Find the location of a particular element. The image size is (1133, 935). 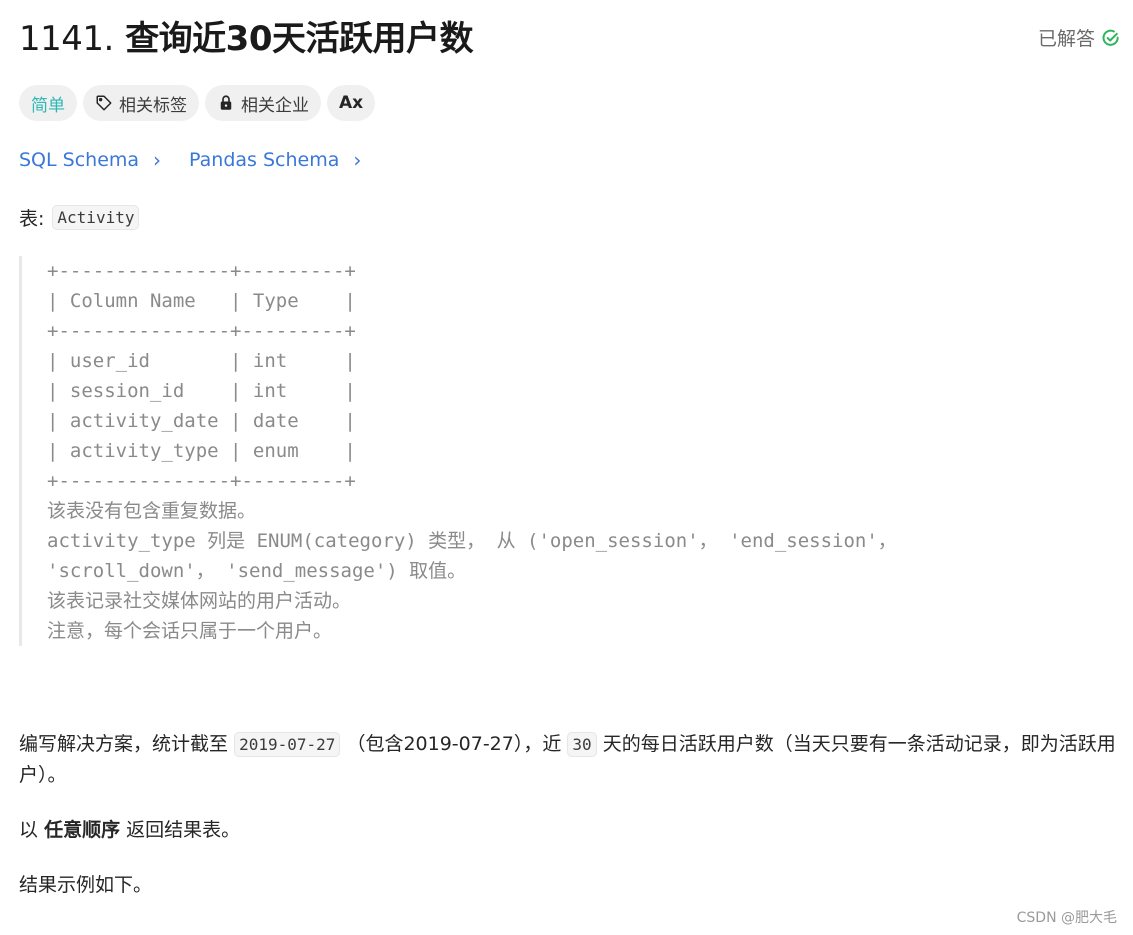

table-heading: 表: Activity is located at coordinates (79, 217).